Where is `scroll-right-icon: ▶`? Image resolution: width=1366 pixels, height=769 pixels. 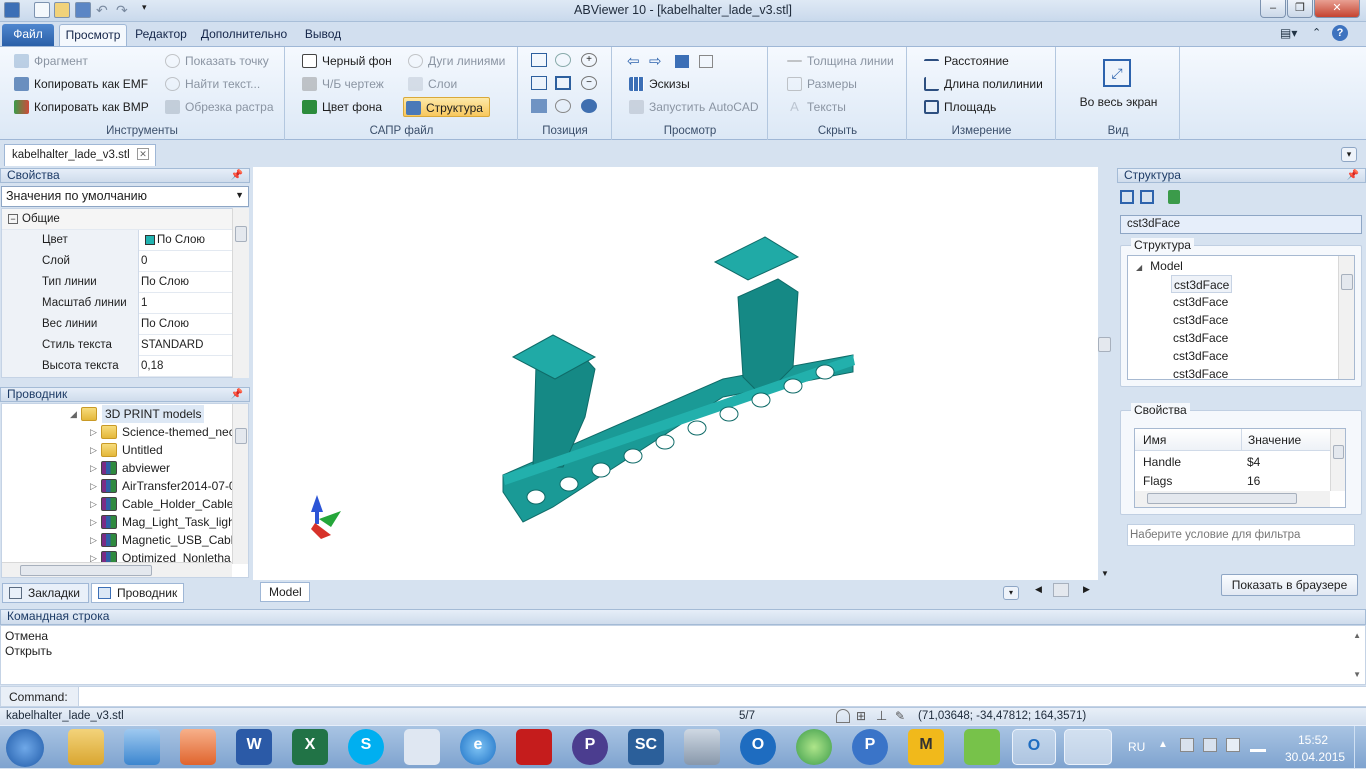
scroll-right-icon: ▶ is located at coordinates (1086, 589).